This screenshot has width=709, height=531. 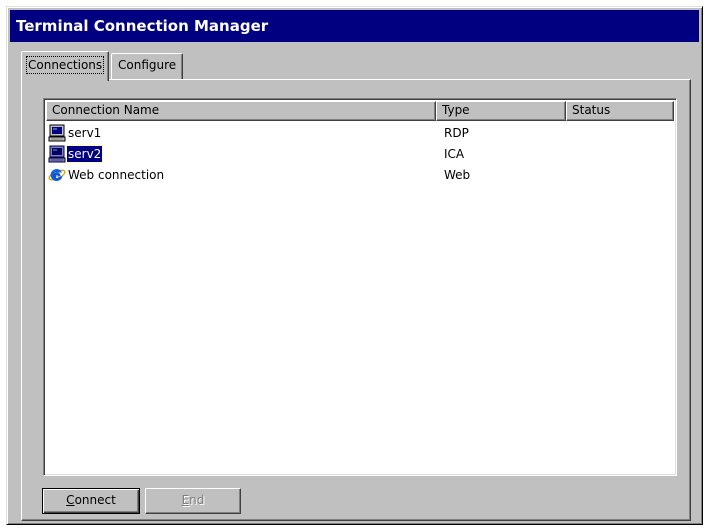 I want to click on tab-connections-label: Connections, so click(x=65, y=65).